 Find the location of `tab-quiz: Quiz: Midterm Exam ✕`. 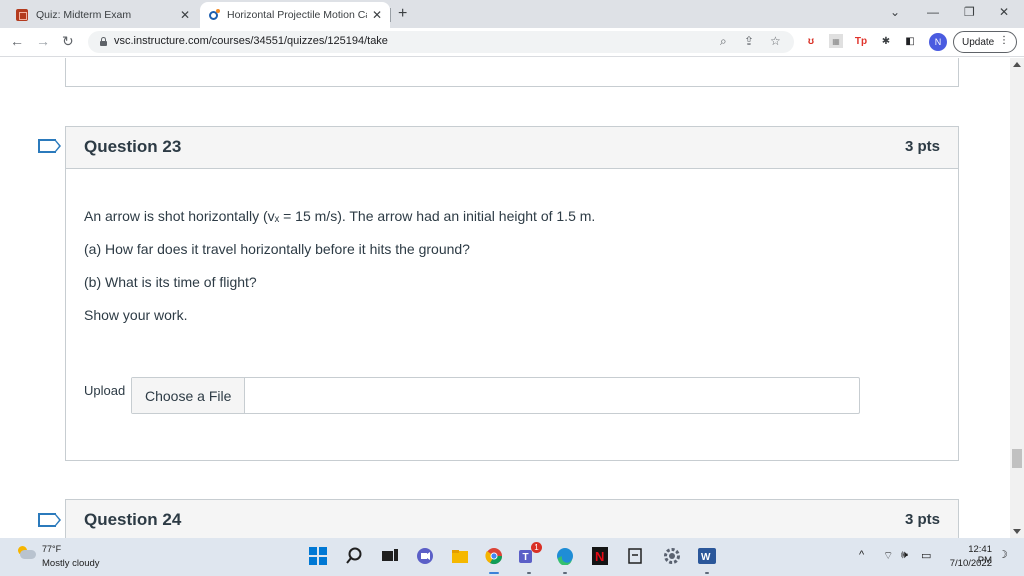

tab-quiz: Quiz: Midterm Exam ✕ is located at coordinates (103, 15).